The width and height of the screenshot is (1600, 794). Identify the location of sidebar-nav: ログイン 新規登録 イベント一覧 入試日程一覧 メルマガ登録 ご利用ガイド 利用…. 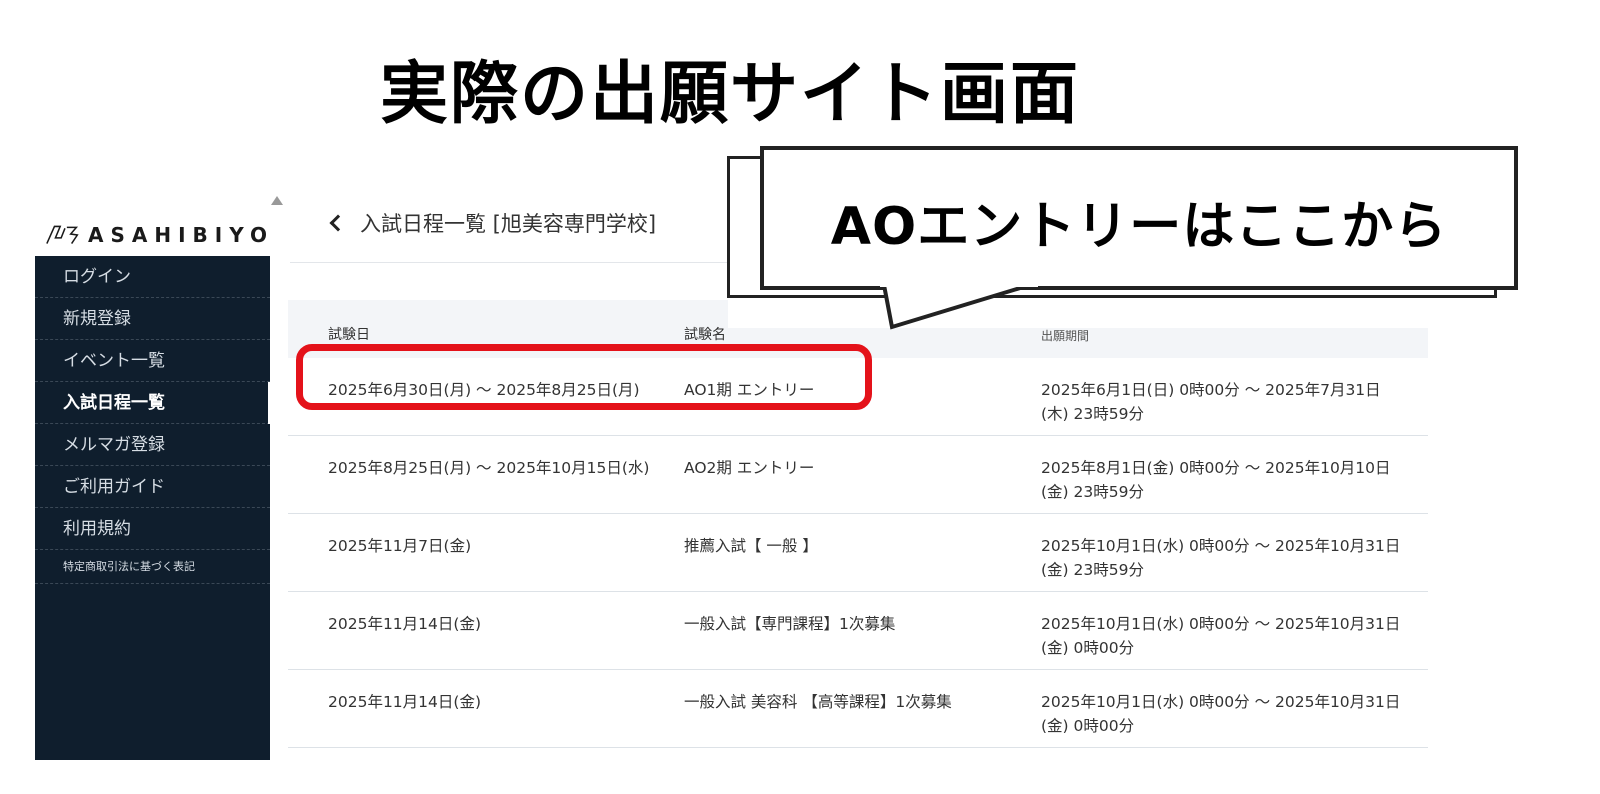
(156, 508).